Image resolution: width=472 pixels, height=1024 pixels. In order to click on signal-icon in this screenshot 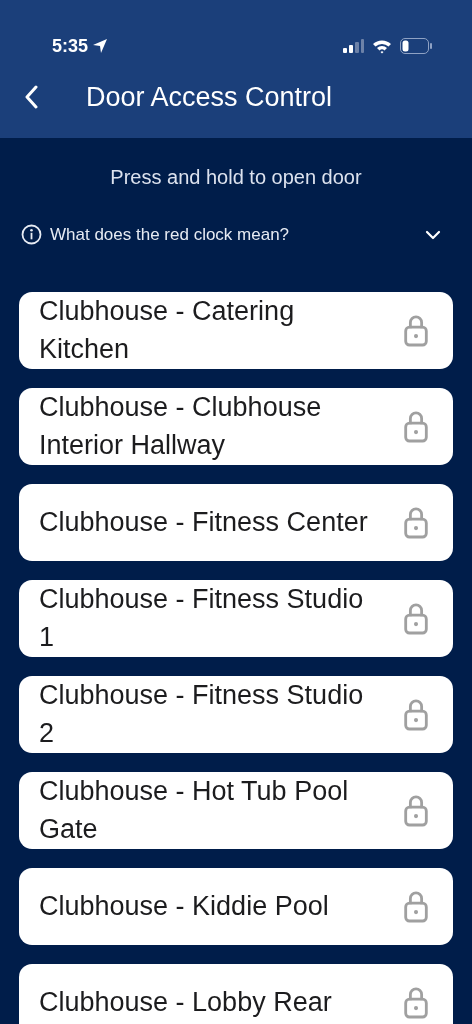, I will do `click(353, 46)`.